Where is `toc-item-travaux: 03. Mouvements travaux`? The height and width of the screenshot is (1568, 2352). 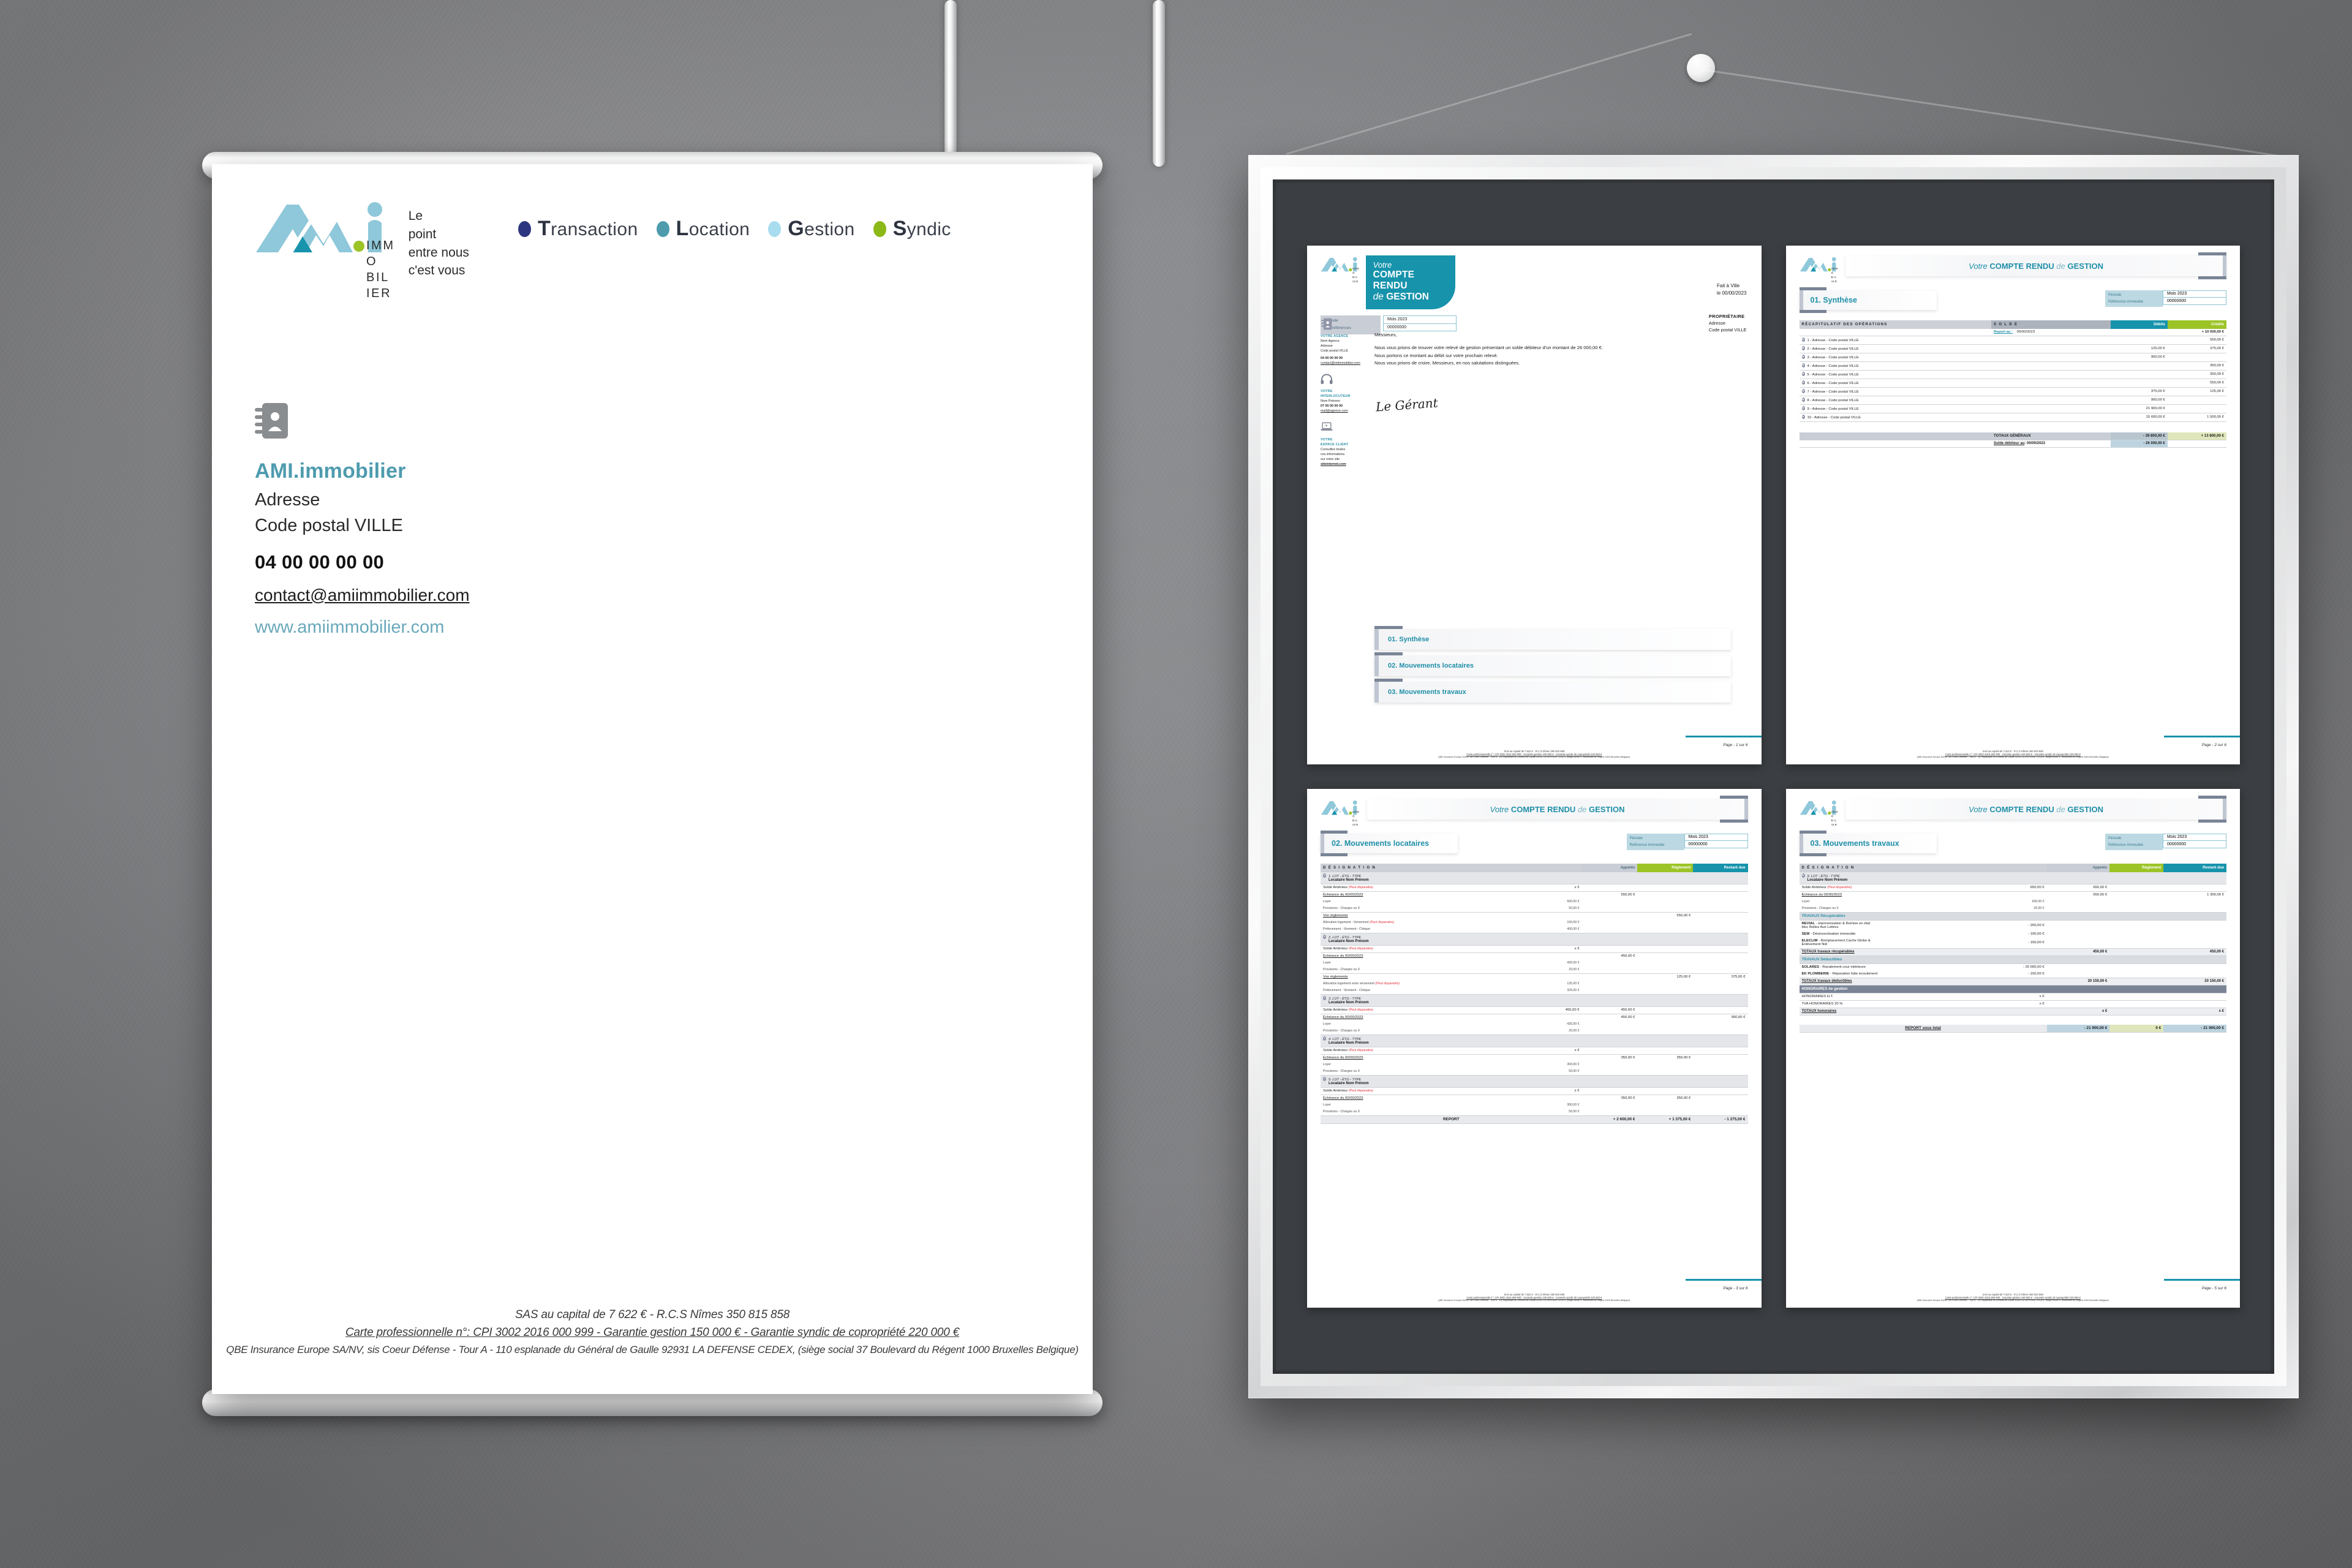
toc-item-travaux: 03. Mouvements travaux is located at coordinates (1552, 691).